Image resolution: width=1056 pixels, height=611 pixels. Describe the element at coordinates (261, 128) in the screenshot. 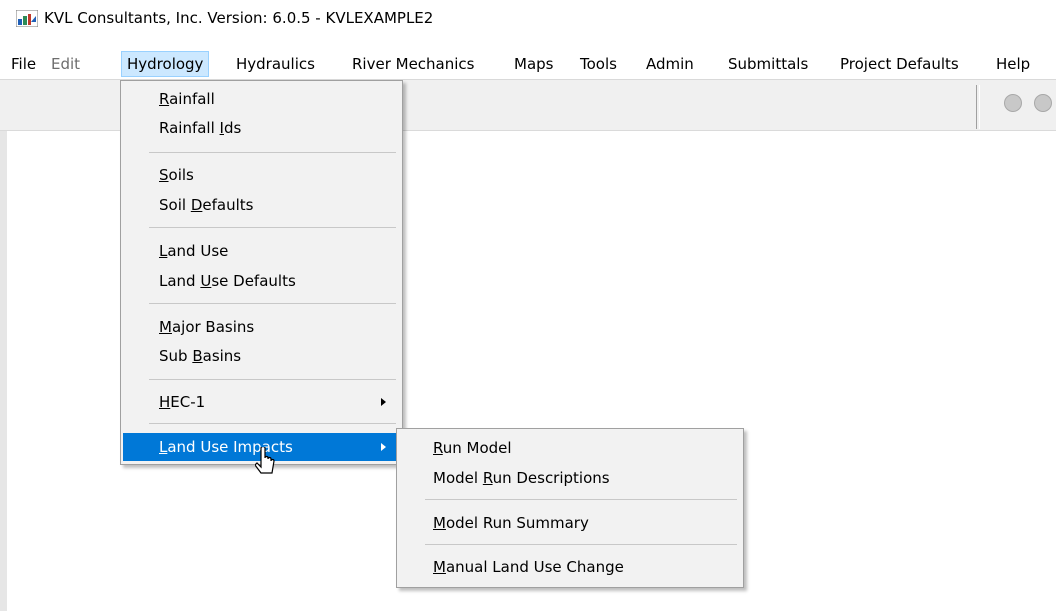

I see `menu-item-rainfall-ids: Rainfall Ids` at that location.